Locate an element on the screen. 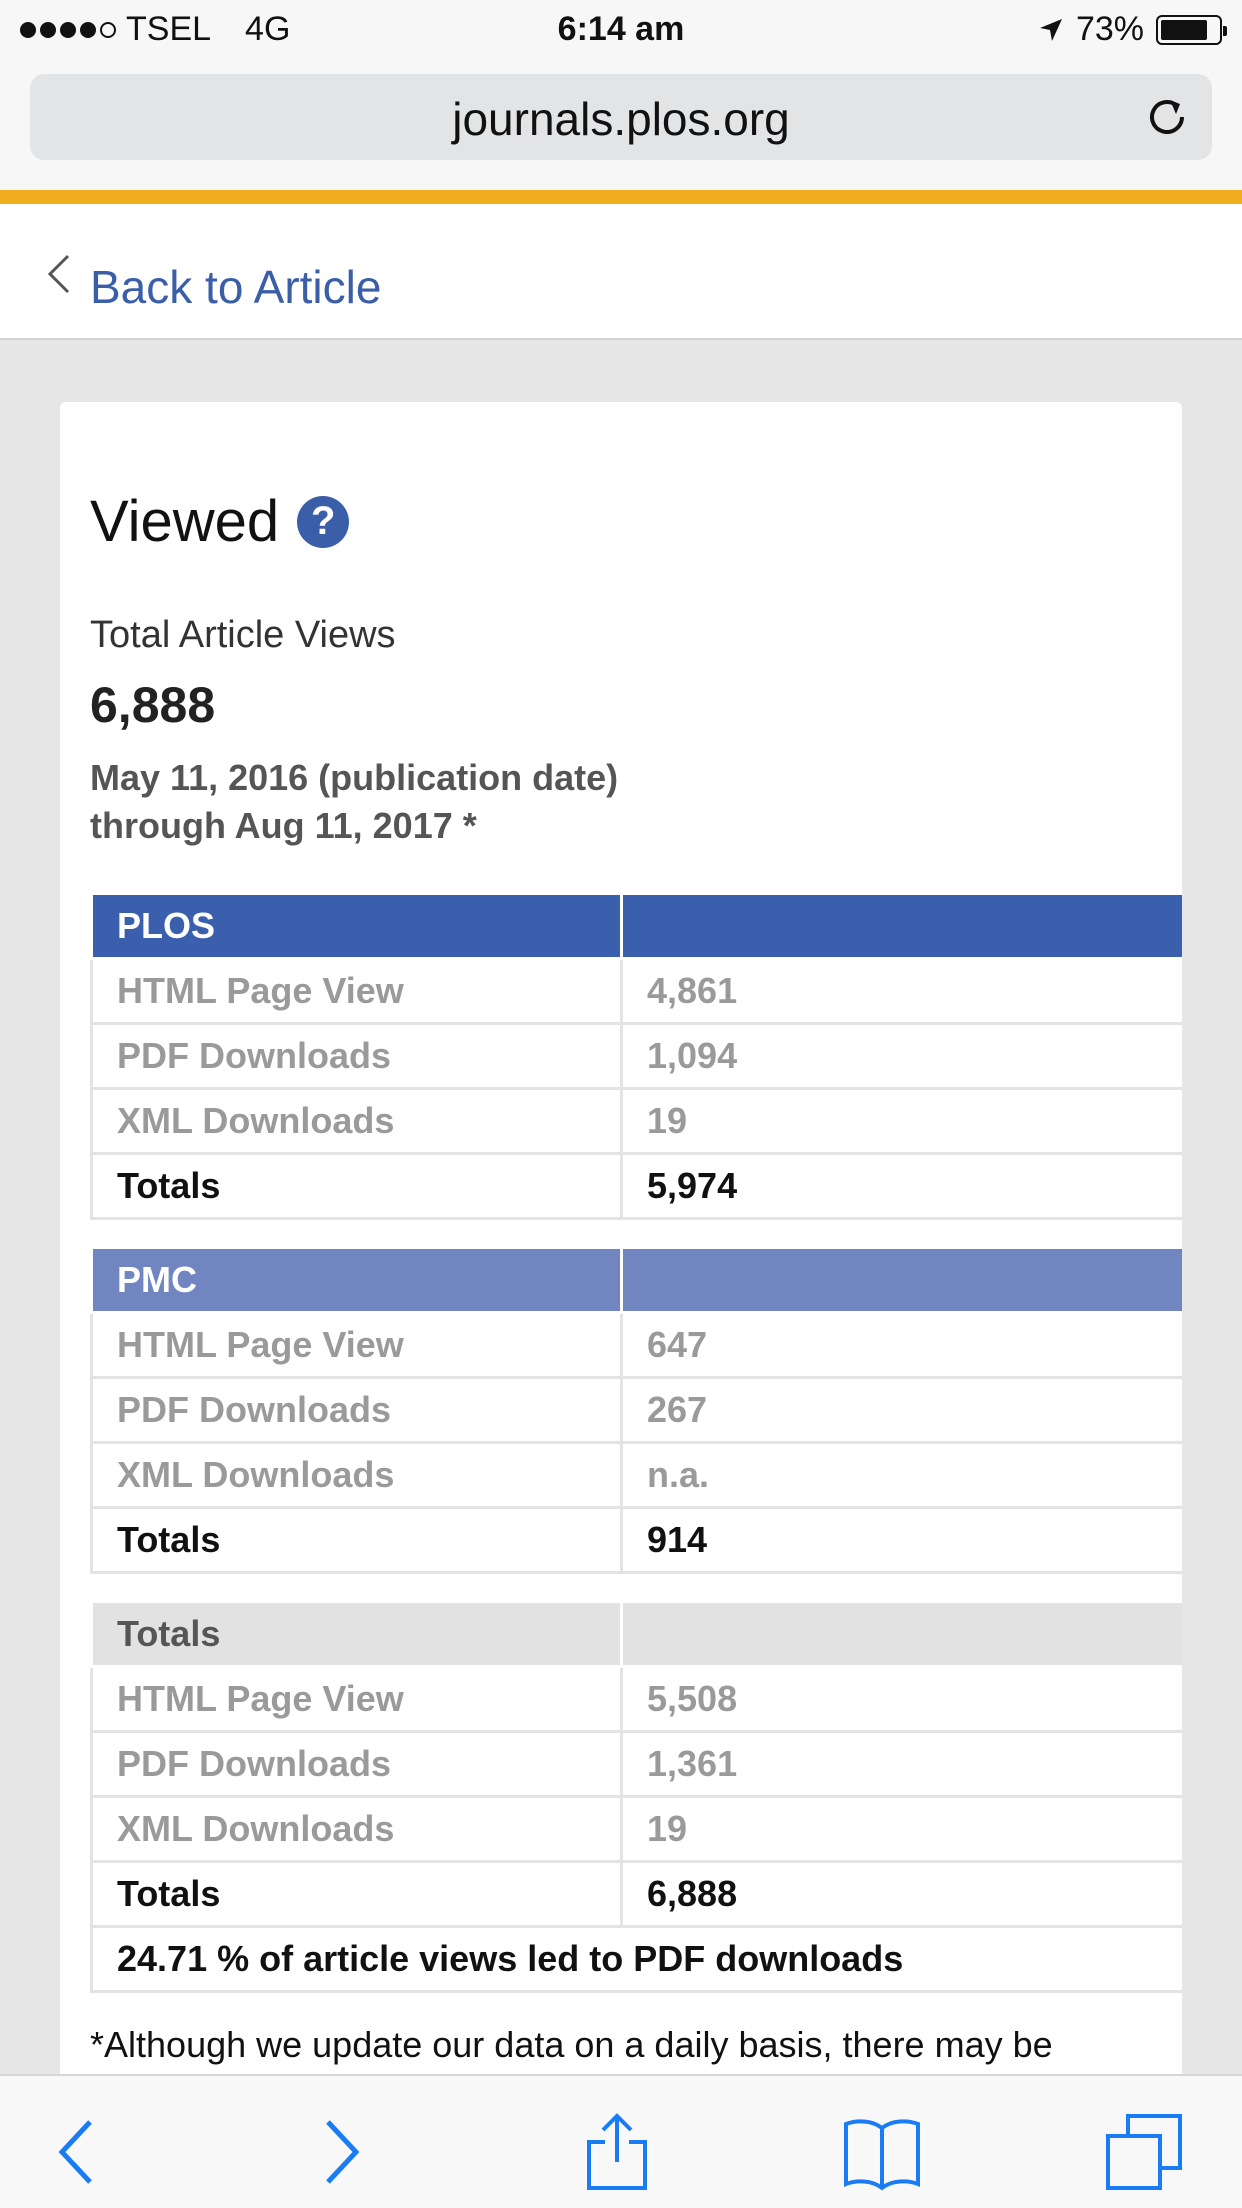  forward-arrow-icon is located at coordinates (340, 2152).